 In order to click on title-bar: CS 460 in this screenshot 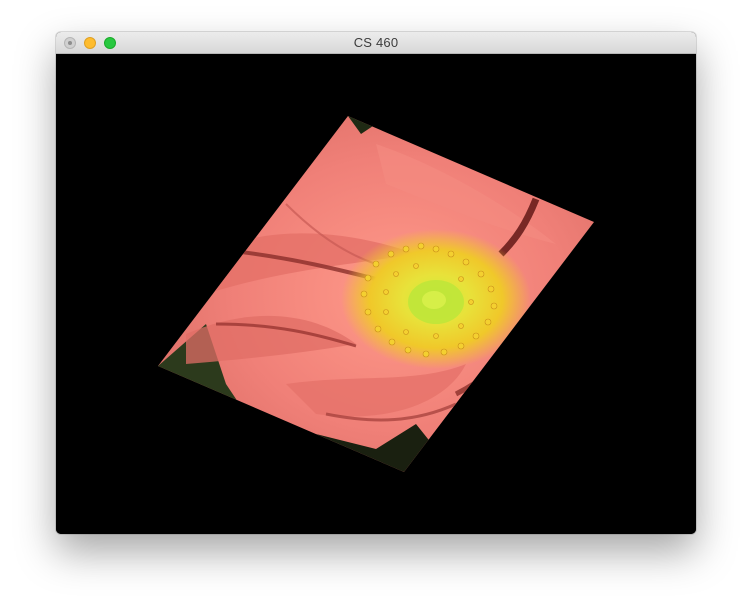, I will do `click(376, 43)`.